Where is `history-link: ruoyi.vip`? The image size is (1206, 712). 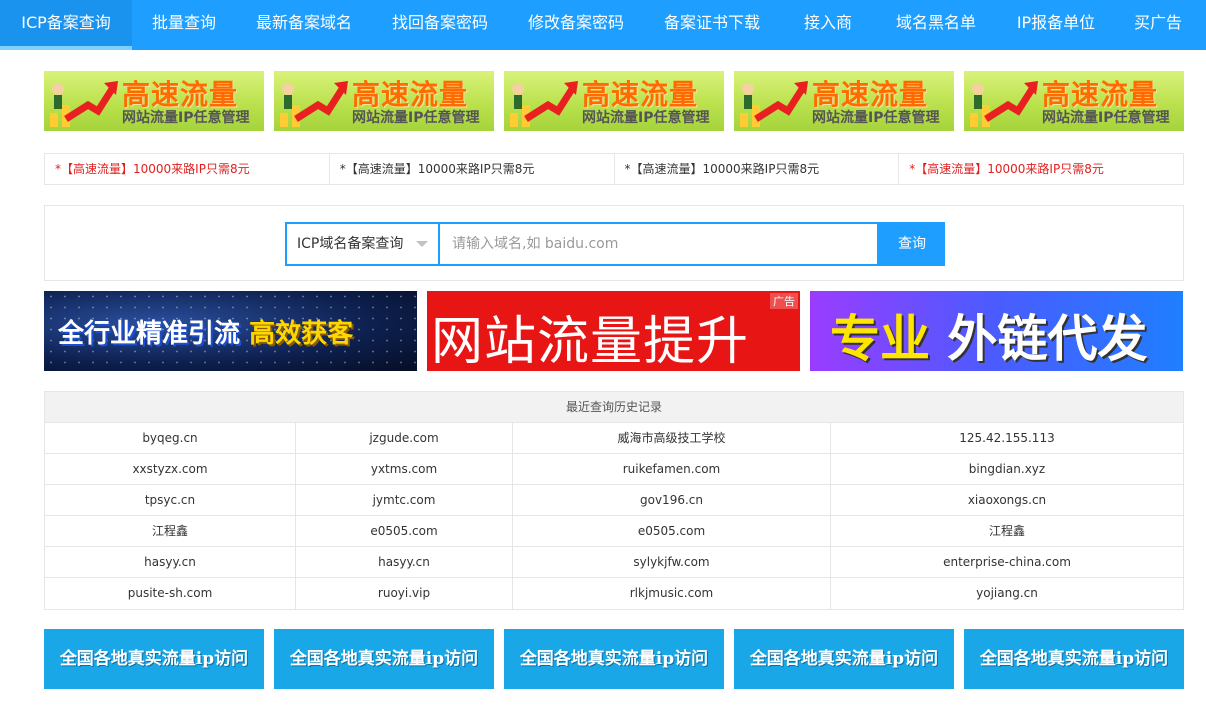 history-link: ruoyi.vip is located at coordinates (404, 593).